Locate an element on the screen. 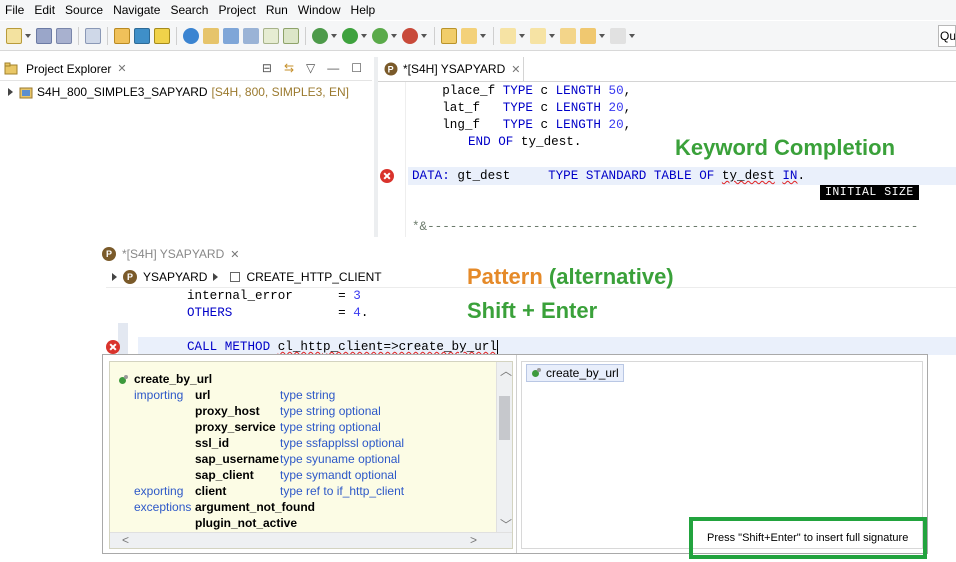  program-icon: P is located at coordinates (130, 276).